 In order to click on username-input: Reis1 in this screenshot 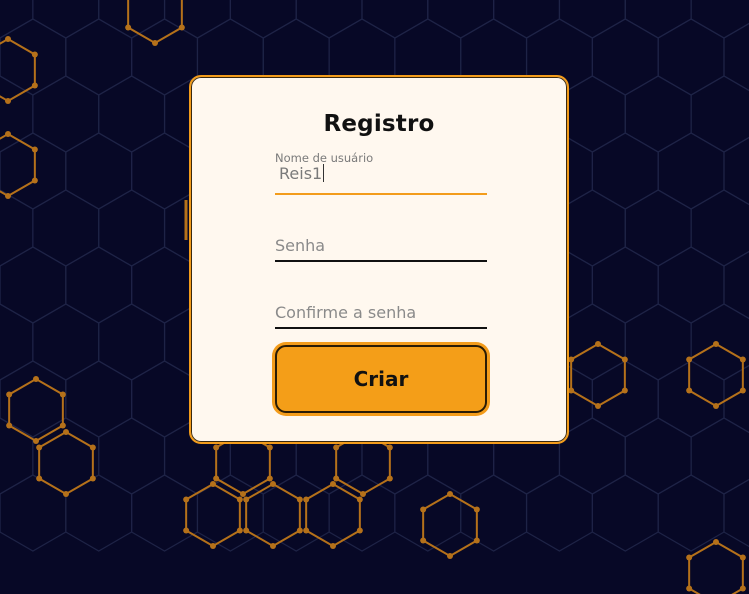, I will do `click(300, 173)`.